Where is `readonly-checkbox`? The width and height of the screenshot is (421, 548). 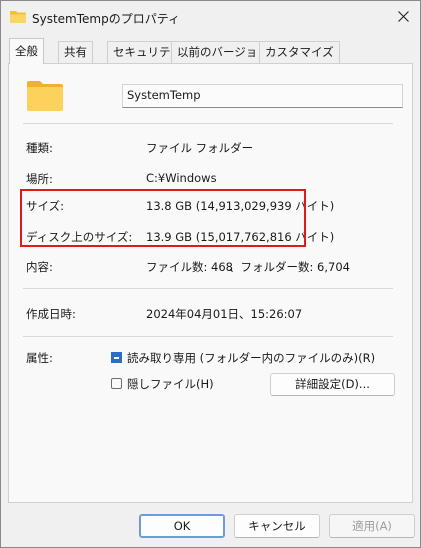
readonly-checkbox is located at coordinates (116, 357).